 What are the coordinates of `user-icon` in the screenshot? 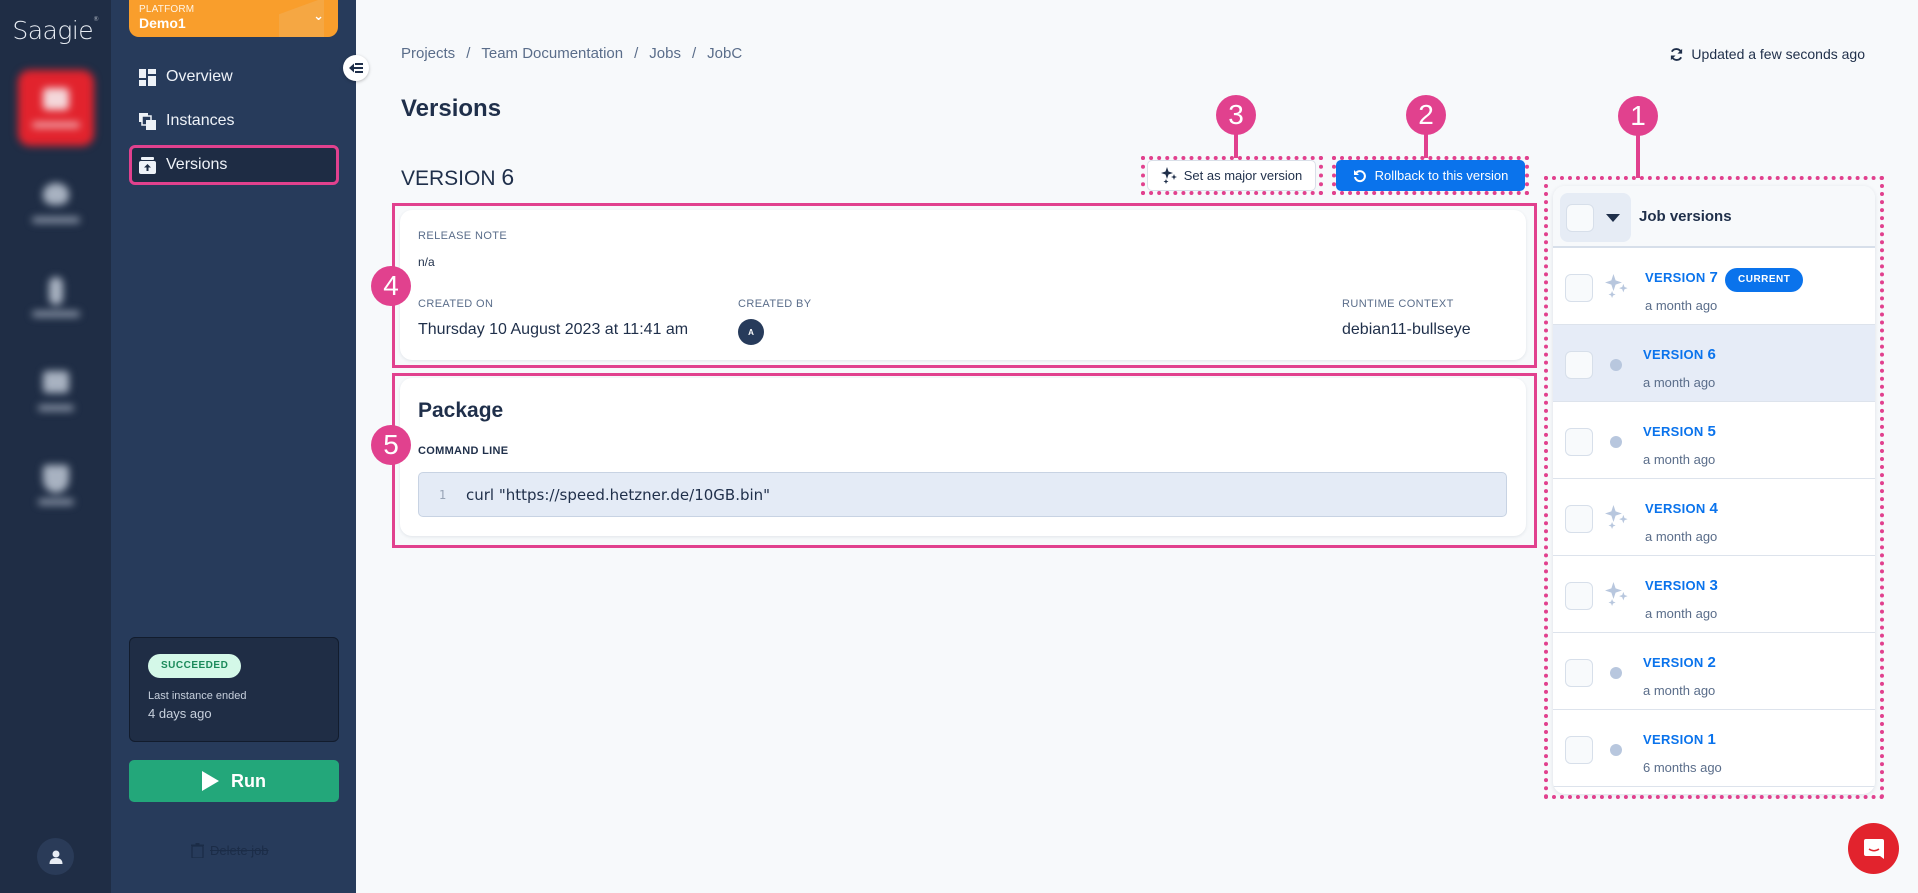 It's located at (55, 857).